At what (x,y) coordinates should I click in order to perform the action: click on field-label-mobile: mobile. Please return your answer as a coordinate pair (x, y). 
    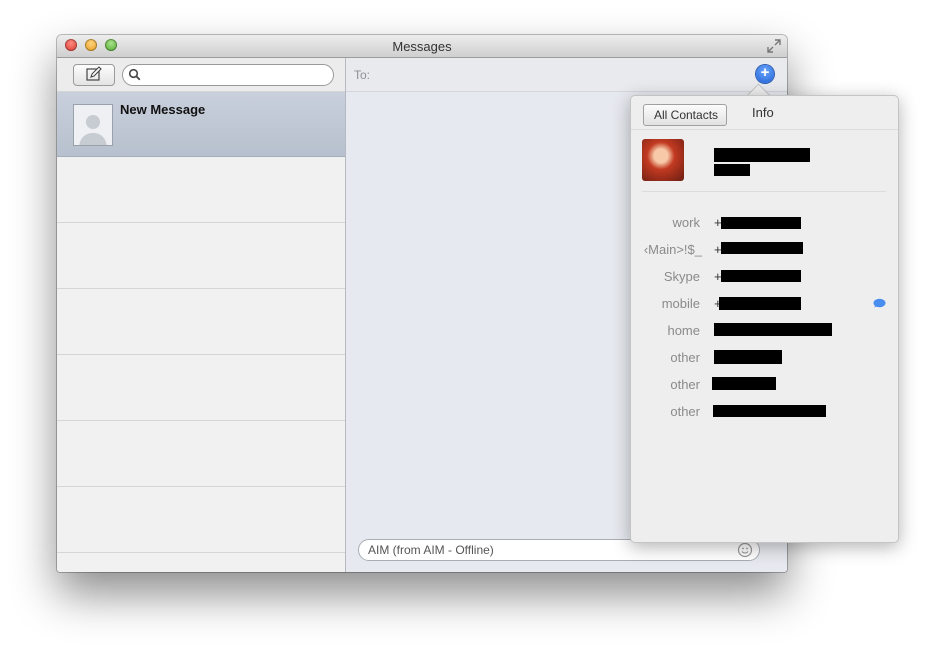
    Looking at the image, I should click on (680, 303).